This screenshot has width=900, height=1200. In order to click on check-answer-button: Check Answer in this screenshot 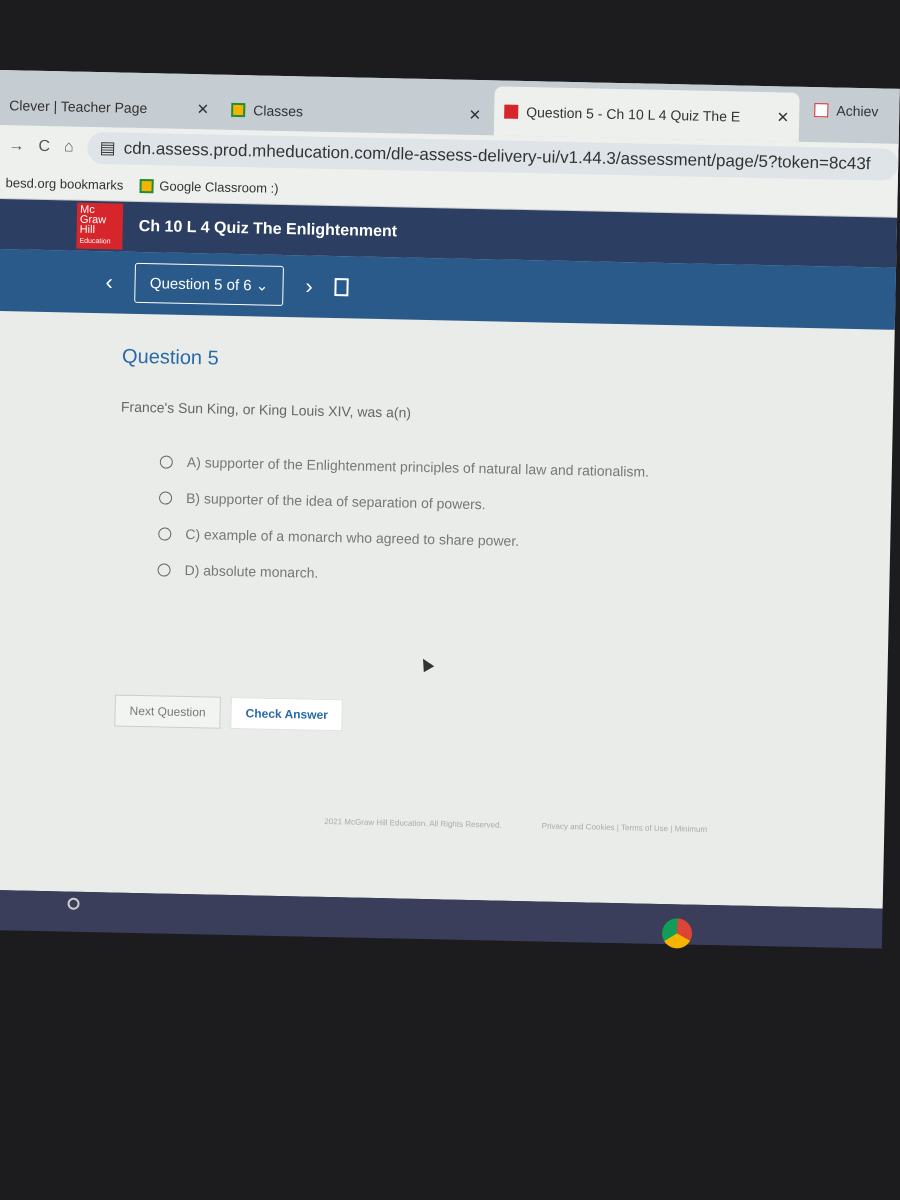, I will do `click(287, 714)`.